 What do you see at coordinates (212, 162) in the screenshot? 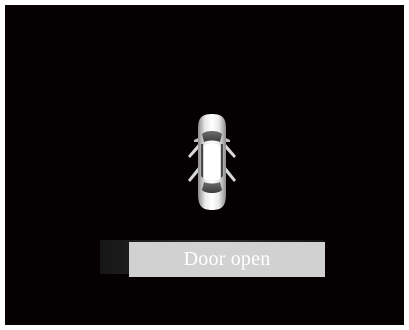
I see `car-doors-open-icon` at bounding box center [212, 162].